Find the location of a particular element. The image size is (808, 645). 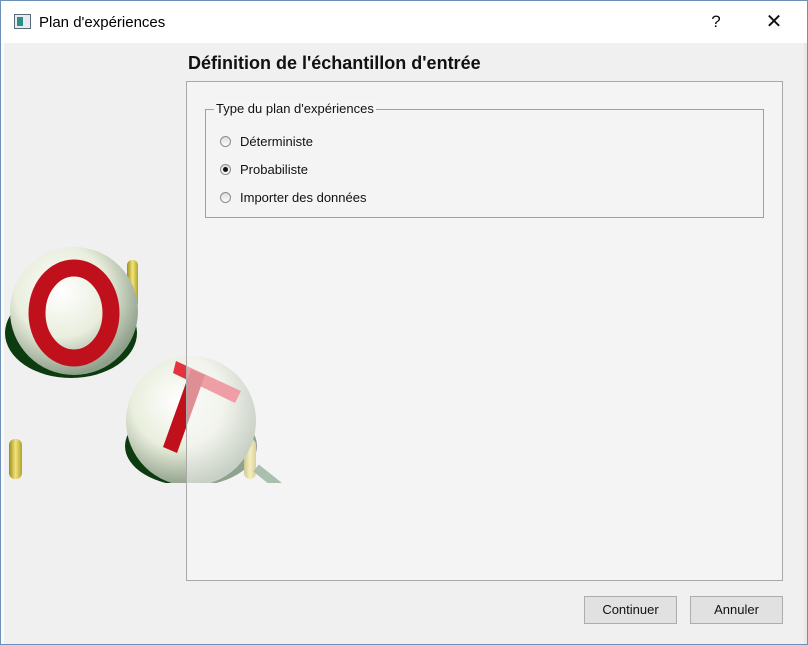

app-window-icon is located at coordinates (22, 21).